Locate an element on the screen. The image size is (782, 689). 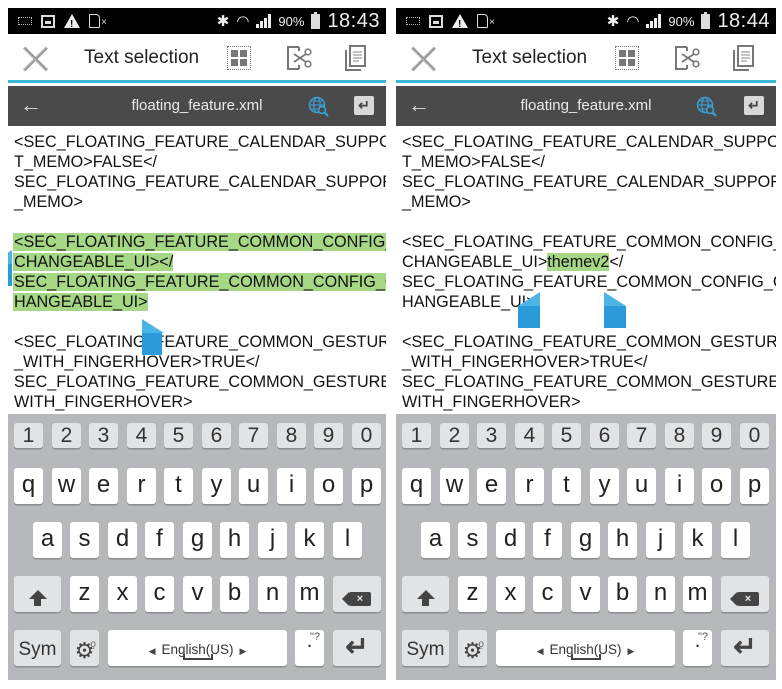
key-7: 7 is located at coordinates (641, 435).